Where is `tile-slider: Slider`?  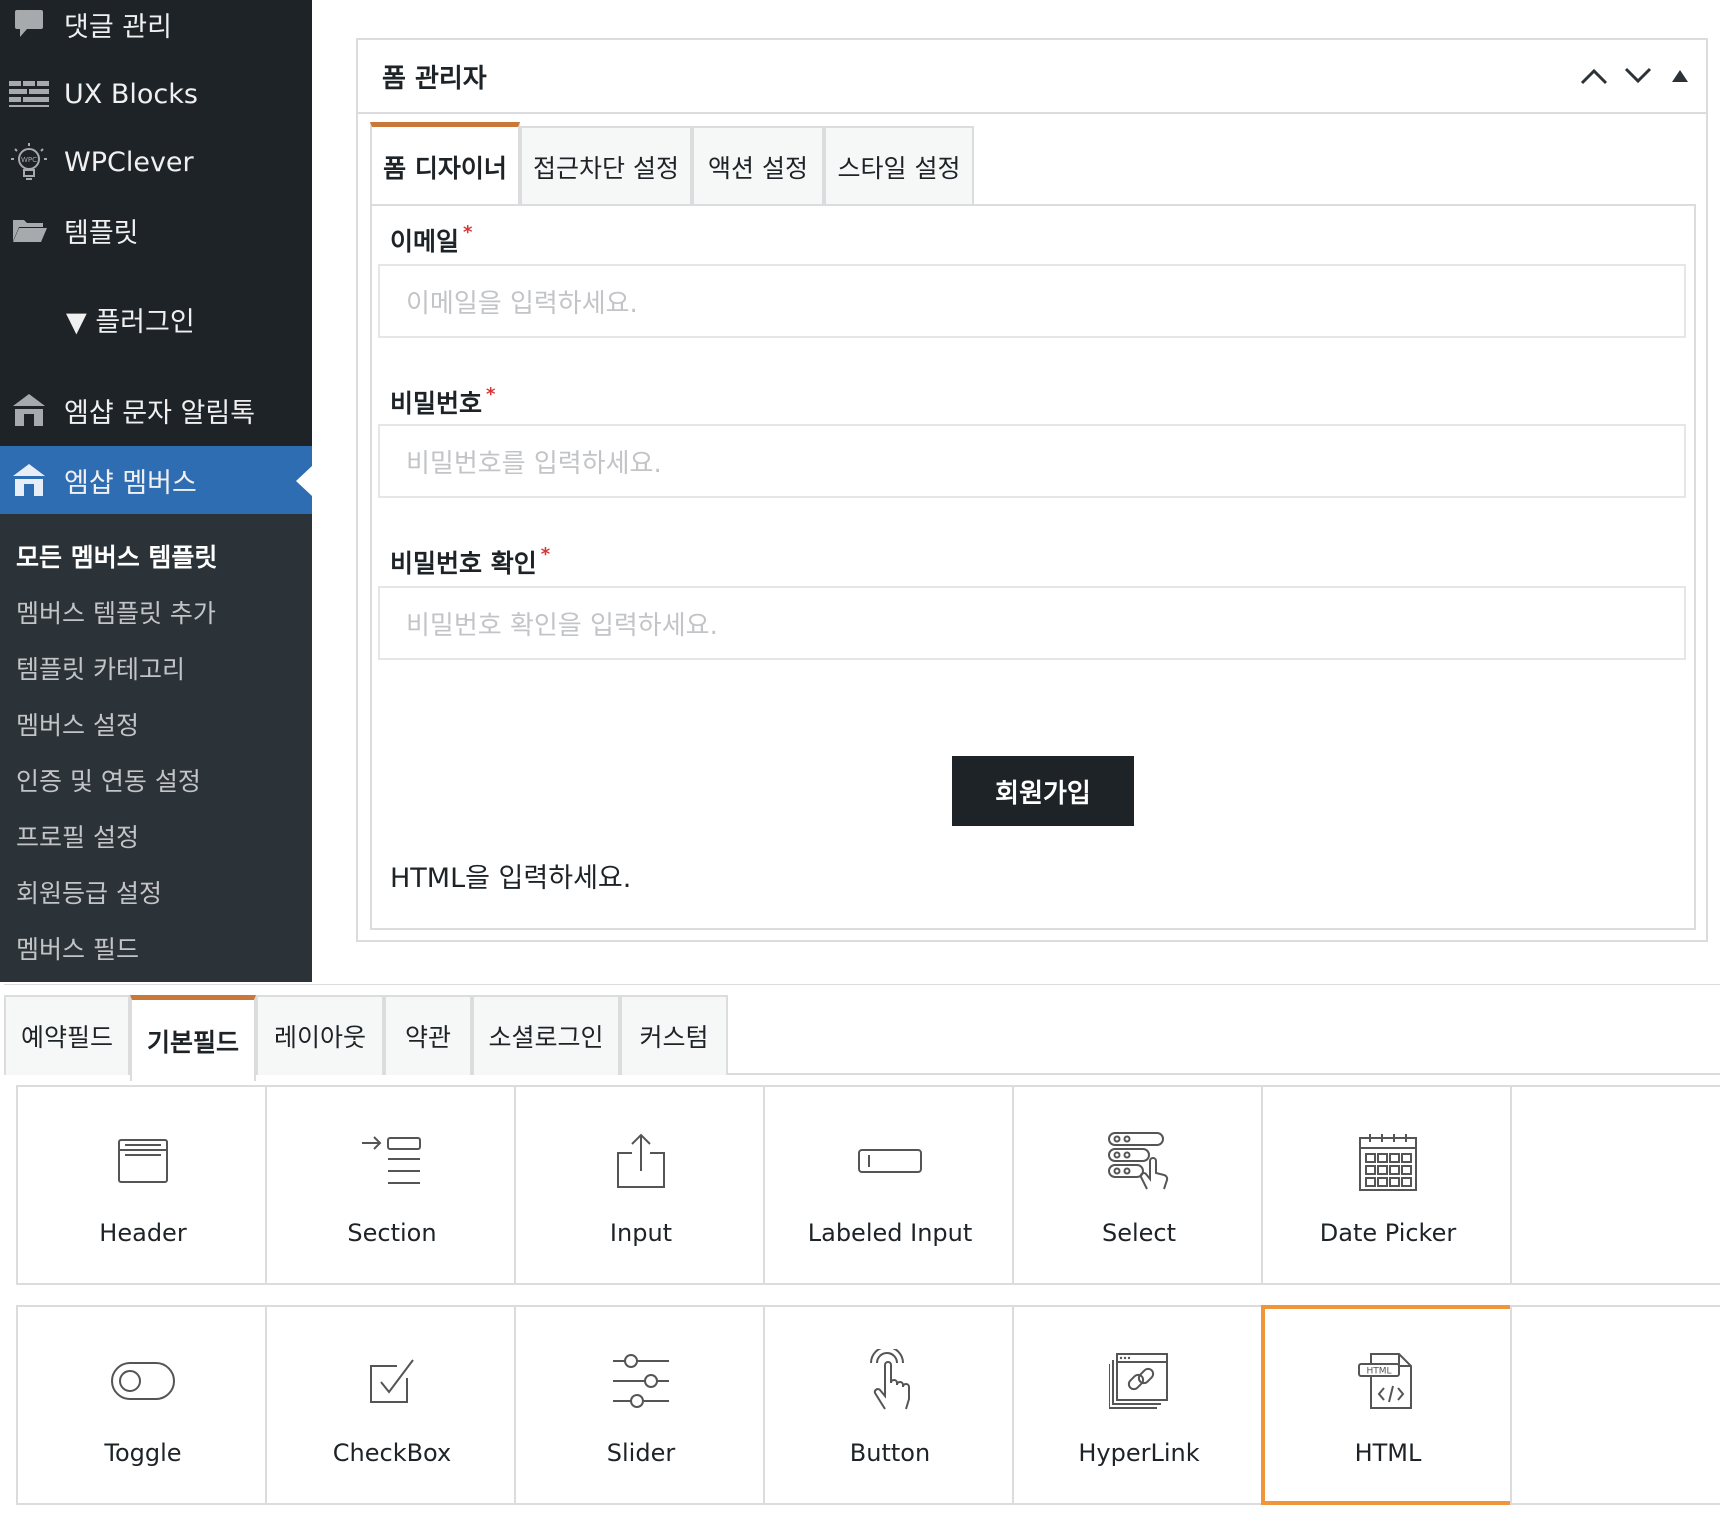 tile-slider: Slider is located at coordinates (641, 1405).